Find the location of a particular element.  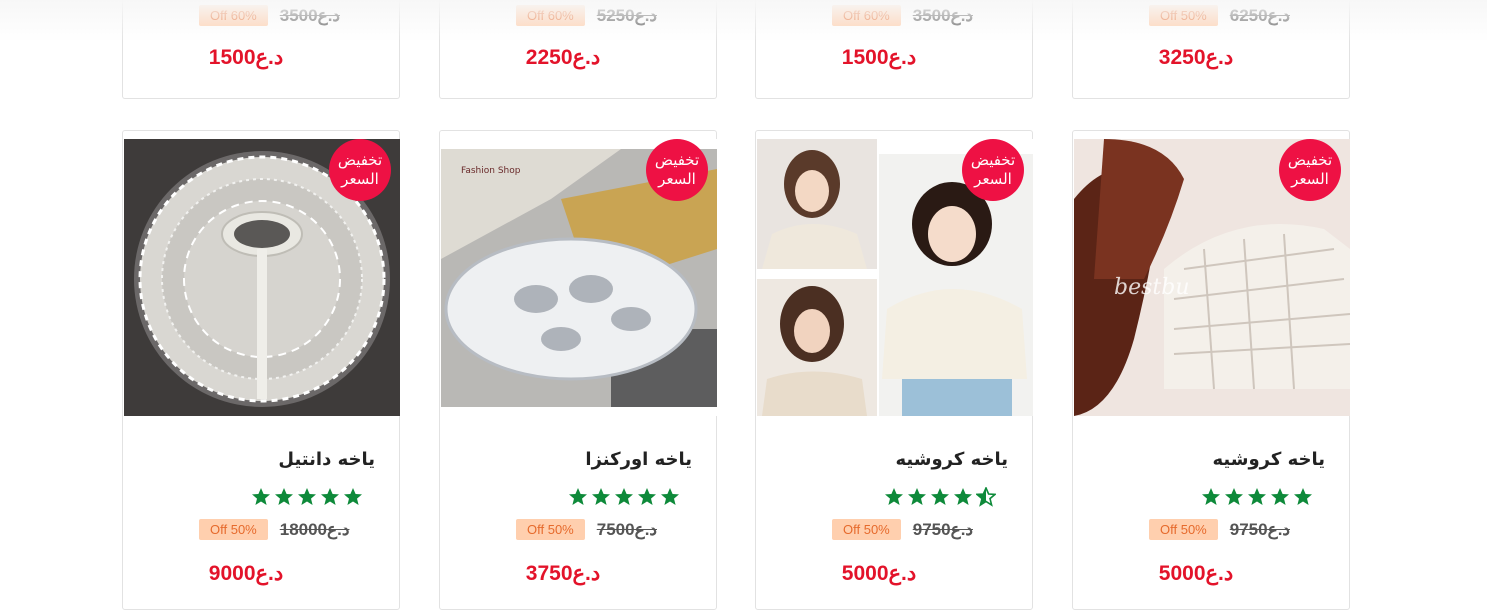

old-price: د.ع7500 is located at coordinates (626, 529).